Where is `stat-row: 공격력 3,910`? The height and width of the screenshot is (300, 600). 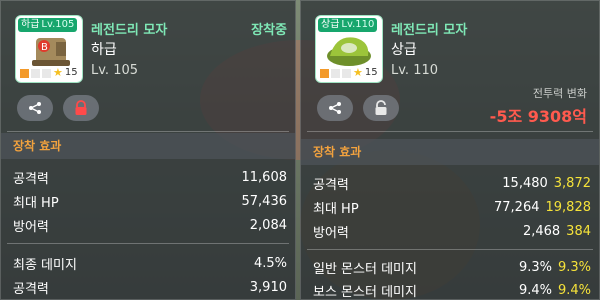 stat-row: 공격력 3,910 is located at coordinates (150, 287).